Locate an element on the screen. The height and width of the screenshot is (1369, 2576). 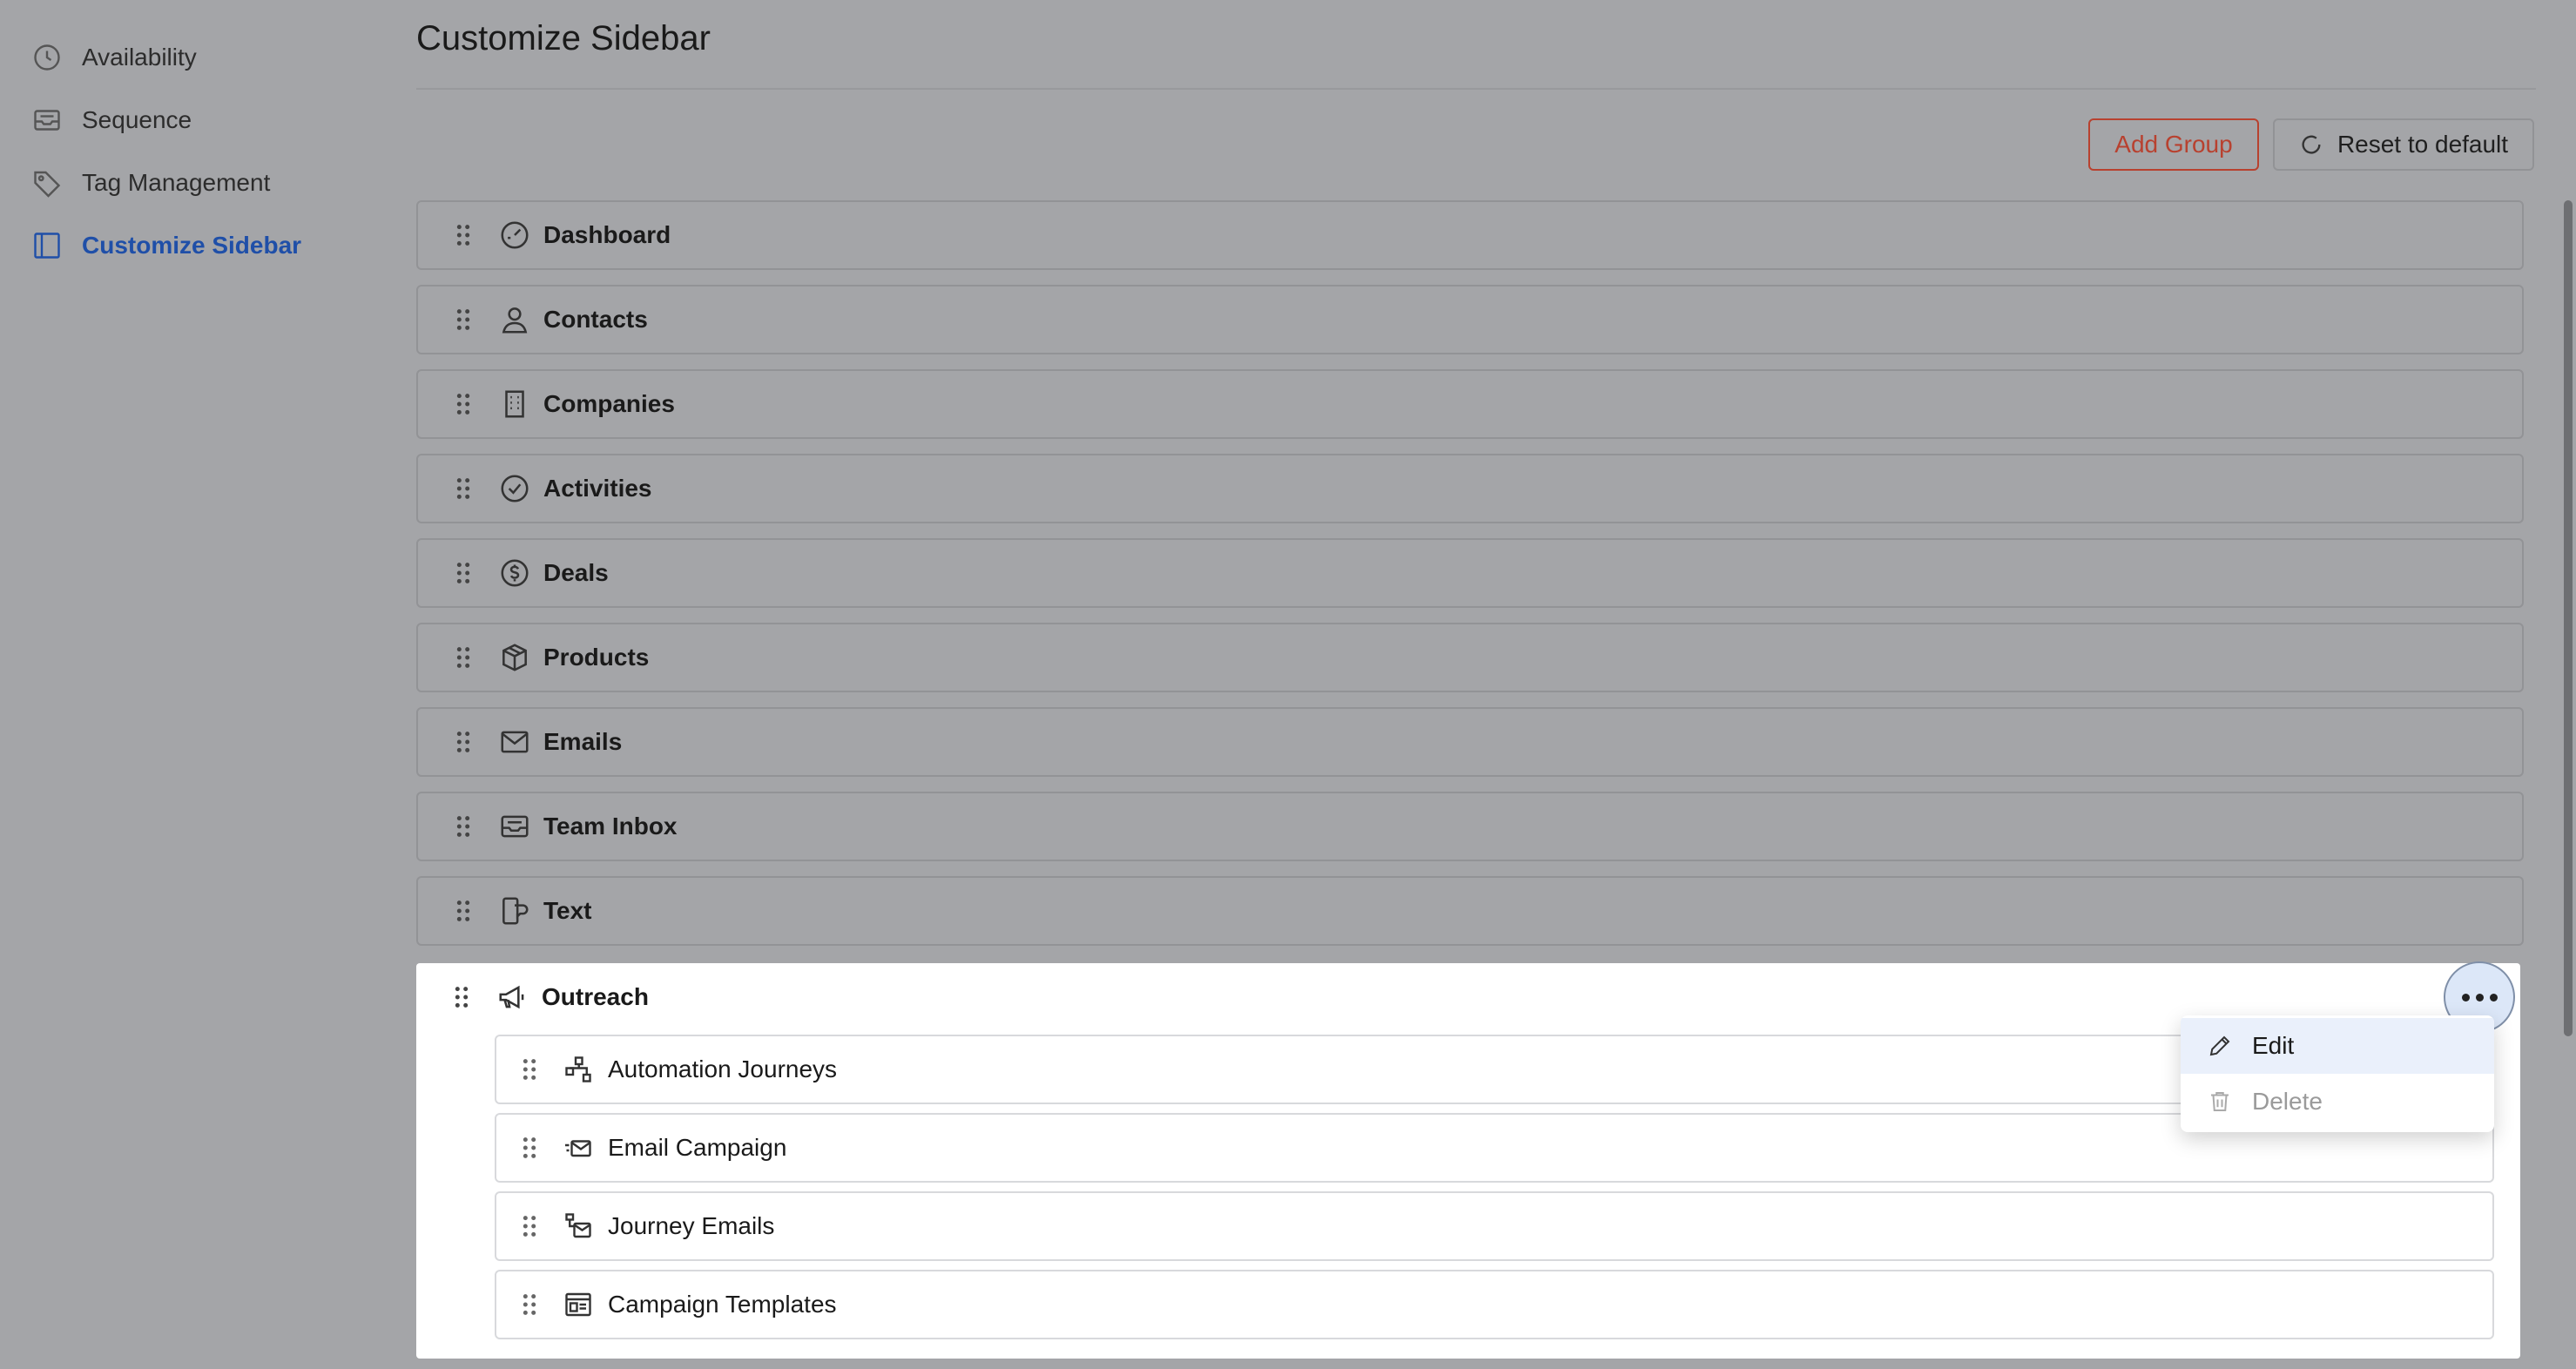
clock-icon is located at coordinates (47, 57).